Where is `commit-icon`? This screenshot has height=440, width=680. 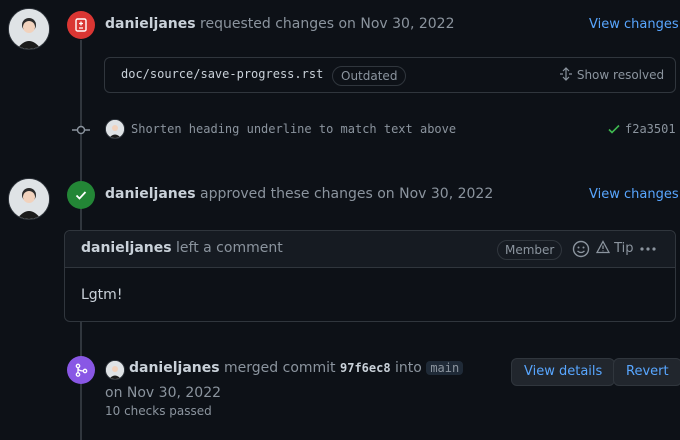 commit-icon is located at coordinates (81, 130).